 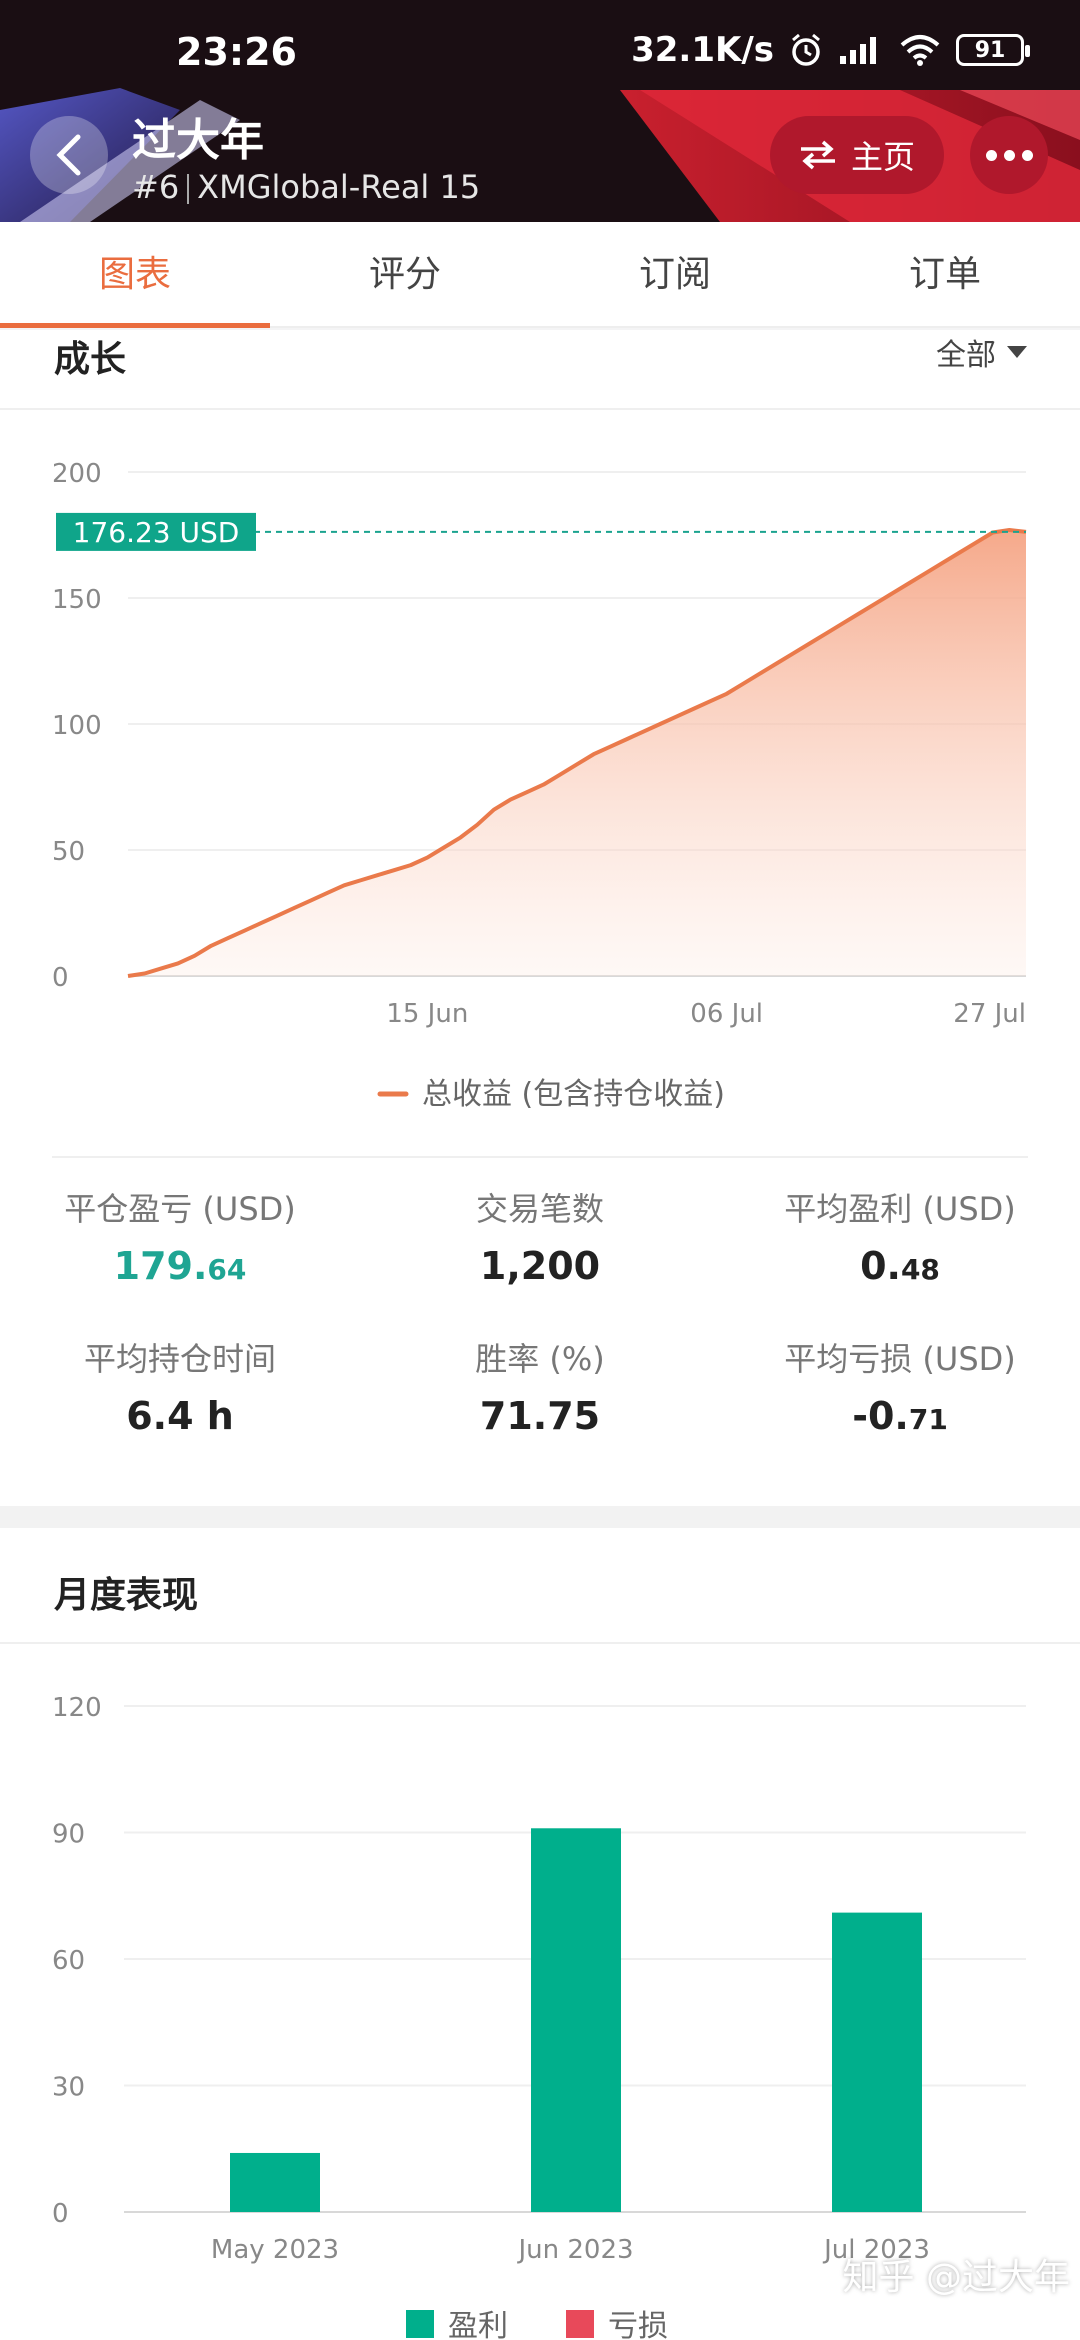 What do you see at coordinates (900, 1386) in the screenshot?
I see `stat-avg-loss: 平均亏损 (USD) -0.71` at bounding box center [900, 1386].